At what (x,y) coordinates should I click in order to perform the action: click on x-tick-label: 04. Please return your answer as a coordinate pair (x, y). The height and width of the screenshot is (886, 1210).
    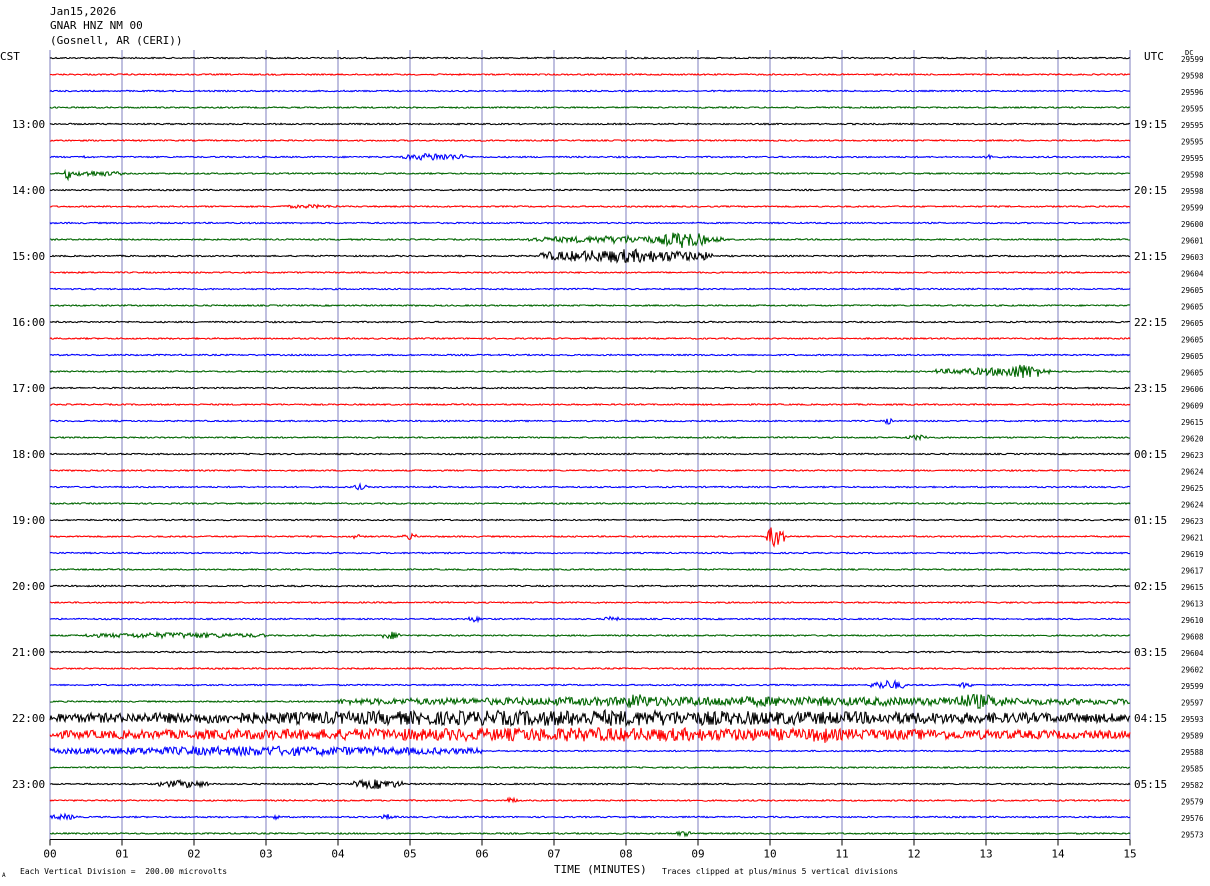
    Looking at the image, I should click on (338, 854).